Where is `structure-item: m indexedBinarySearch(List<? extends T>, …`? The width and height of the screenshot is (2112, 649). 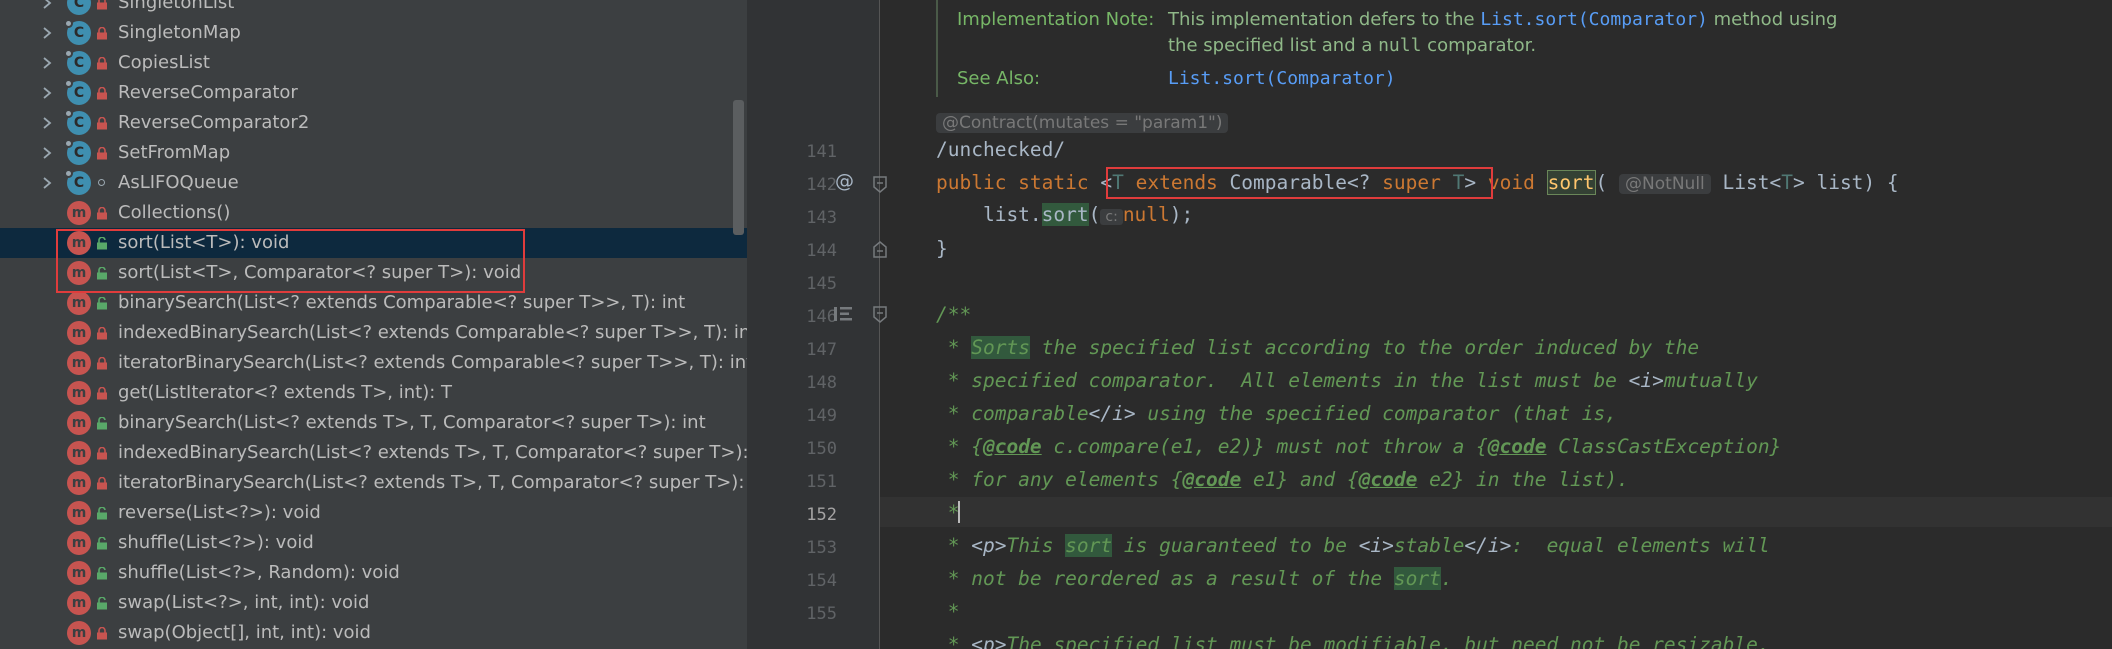
structure-item: m indexedBinarySearch(List<? extends T>, … is located at coordinates (373, 453).